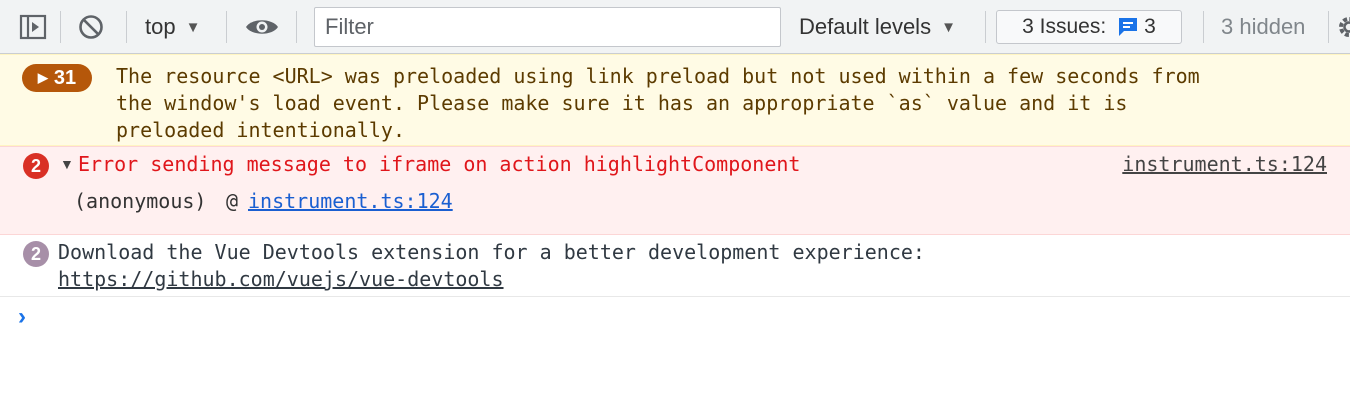  What do you see at coordinates (36, 254) in the screenshot?
I see `info-repeat-badge: 2` at bounding box center [36, 254].